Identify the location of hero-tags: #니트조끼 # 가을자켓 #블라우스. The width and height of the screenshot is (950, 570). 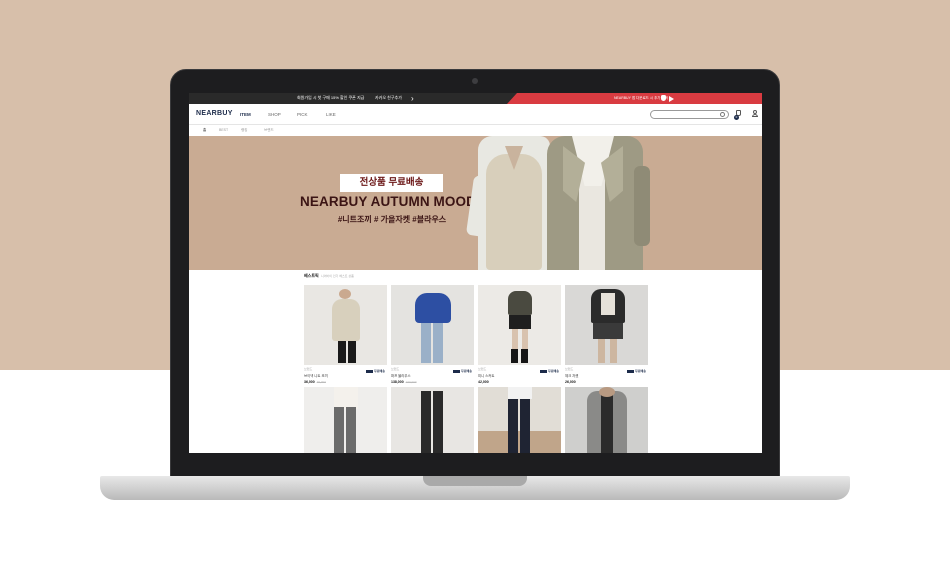
(392, 219).